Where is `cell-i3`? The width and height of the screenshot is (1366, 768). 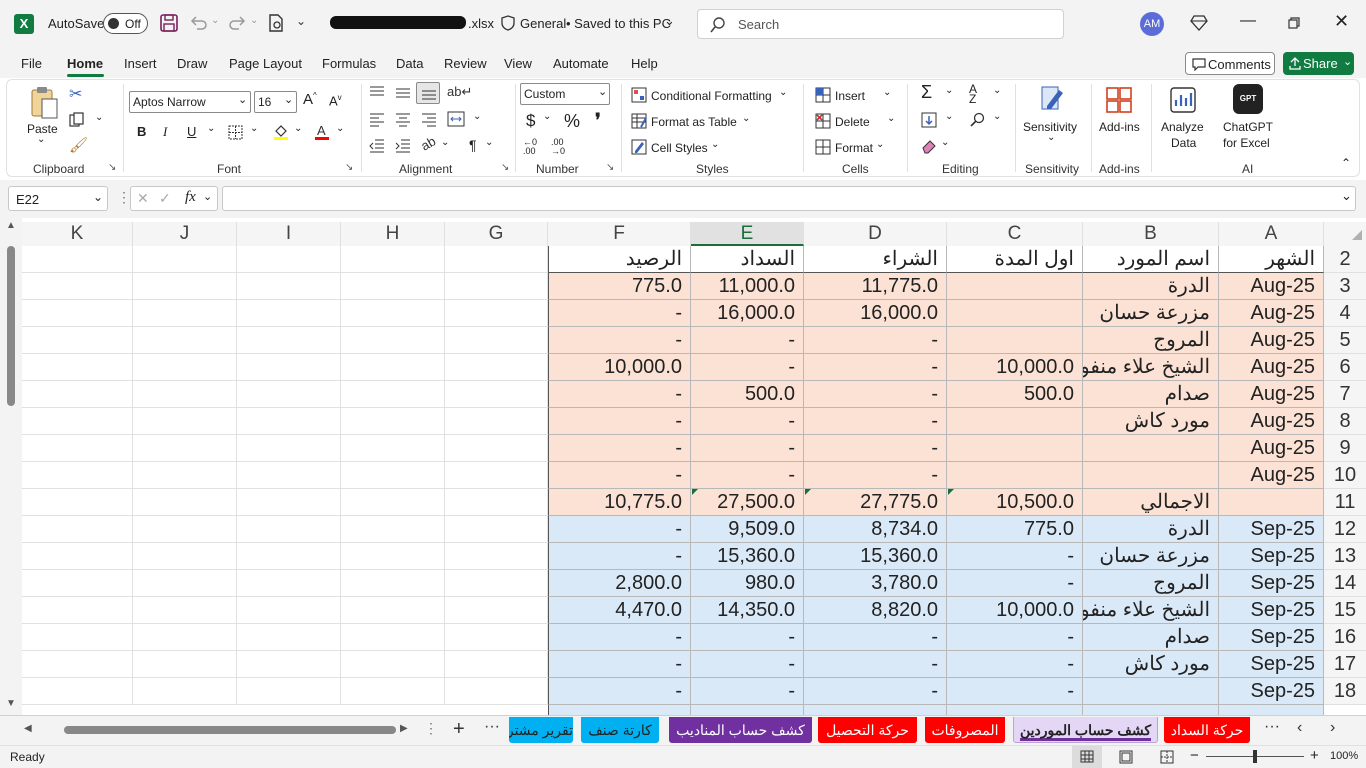
cell-i3 is located at coordinates (289, 286).